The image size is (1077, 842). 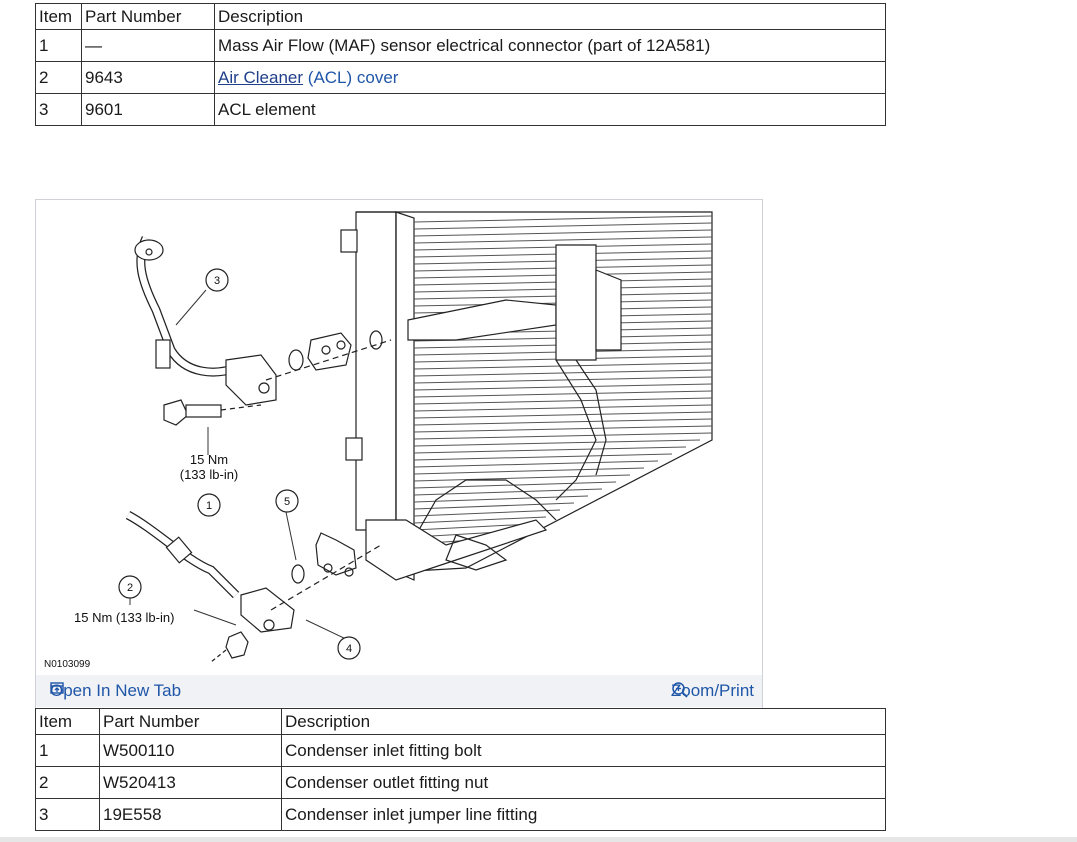 I want to click on table-row: 1 W500110 Condenser inlet fitting bolt, so click(x=460, y=750).